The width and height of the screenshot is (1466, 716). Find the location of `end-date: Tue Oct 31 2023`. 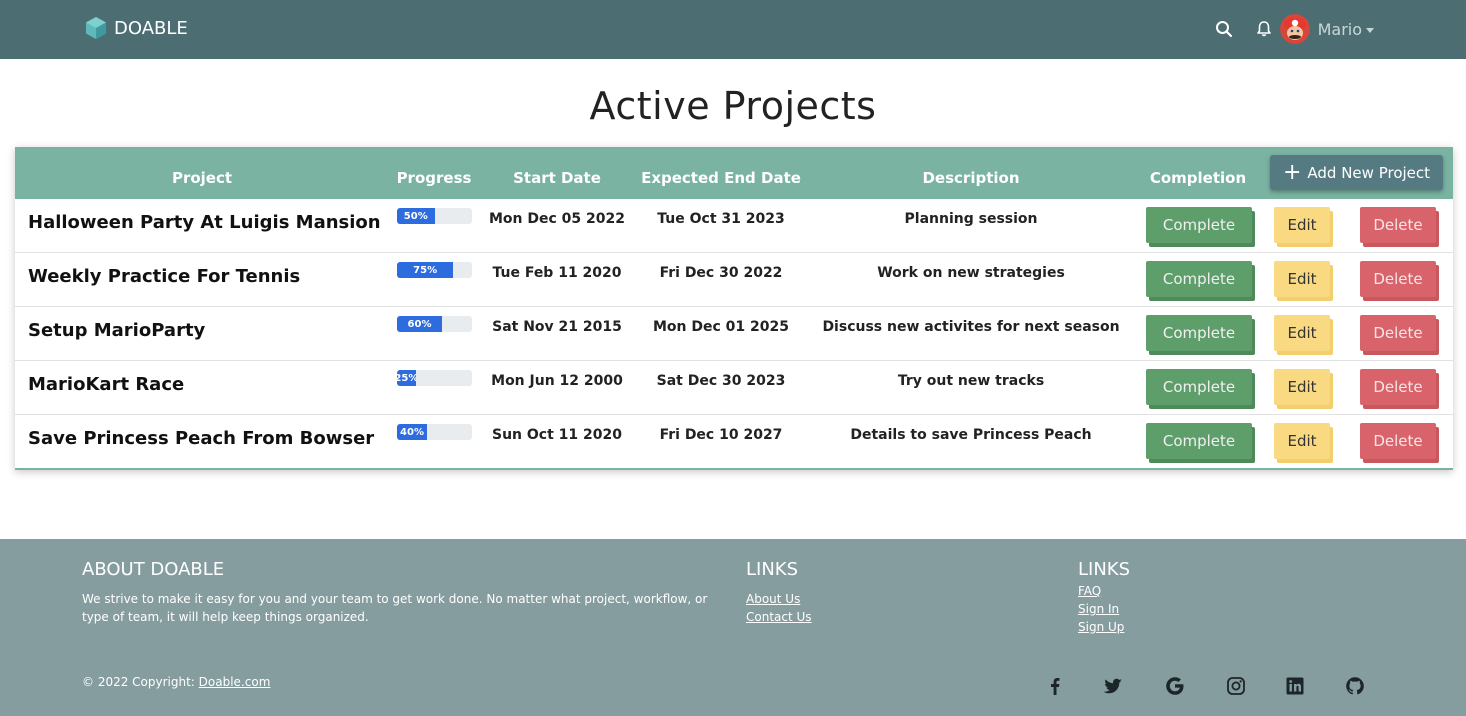

end-date: Tue Oct 31 2023 is located at coordinates (721, 219).